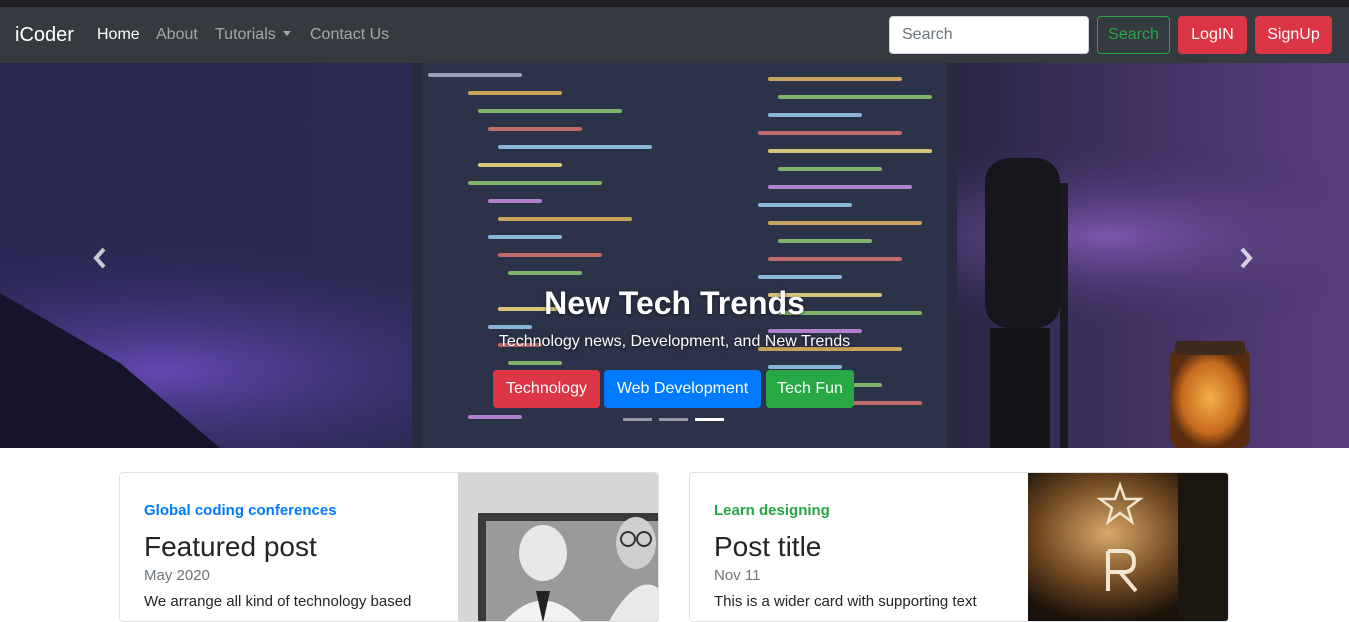 The width and height of the screenshot is (1349, 622). What do you see at coordinates (278, 601) in the screenshot?
I see `card-text: We arrange all kind of technology based` at bounding box center [278, 601].